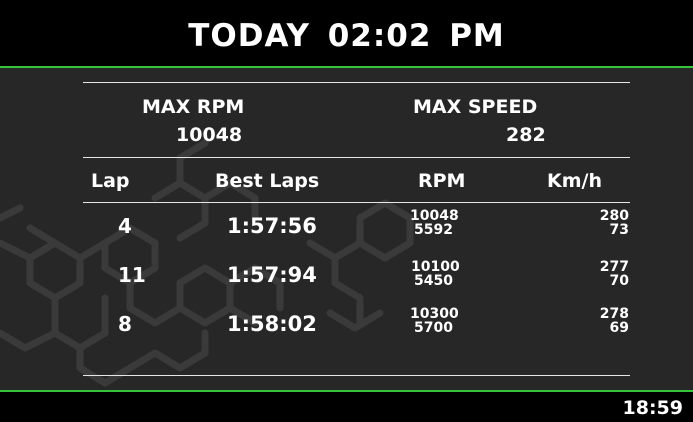  I want to click on date-time-title: TODAY 02:02 PM, so click(346, 36).